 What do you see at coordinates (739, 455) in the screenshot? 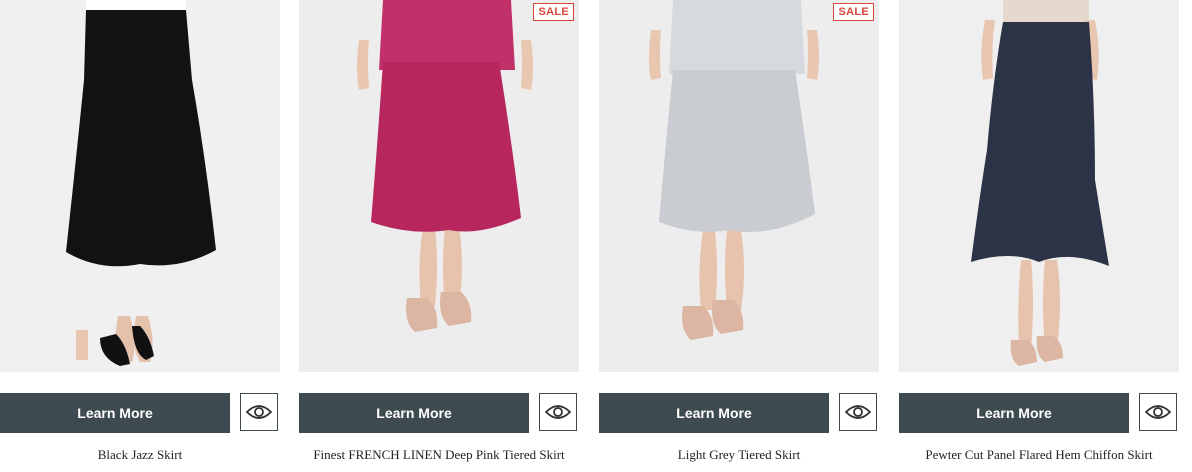
I see `product-name: Light Grey Tiered Skirt` at bounding box center [739, 455].